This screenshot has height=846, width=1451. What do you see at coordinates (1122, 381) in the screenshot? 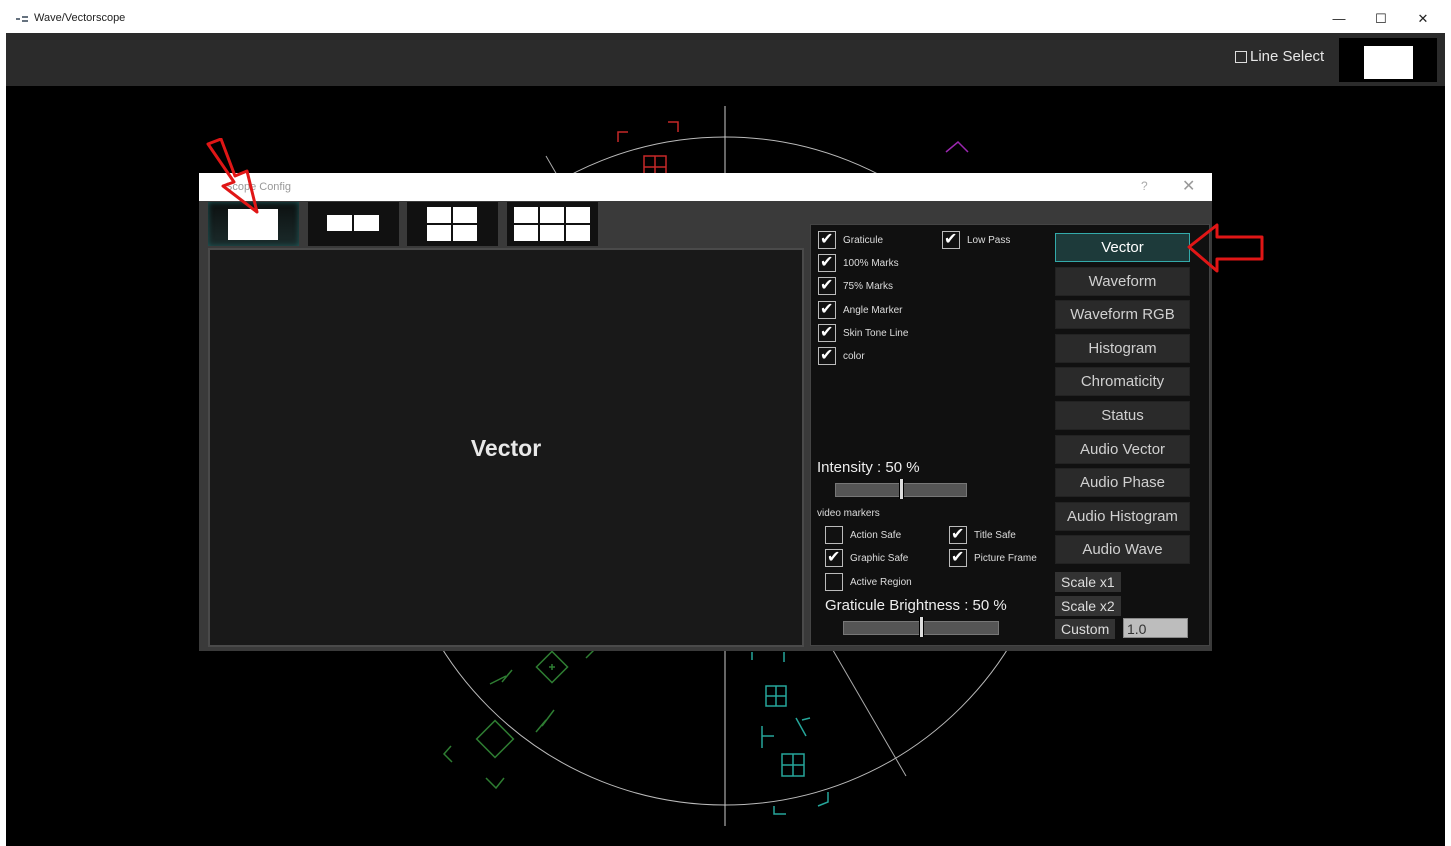
I see `scope-chromaticity-button: Chromaticity` at bounding box center [1122, 381].